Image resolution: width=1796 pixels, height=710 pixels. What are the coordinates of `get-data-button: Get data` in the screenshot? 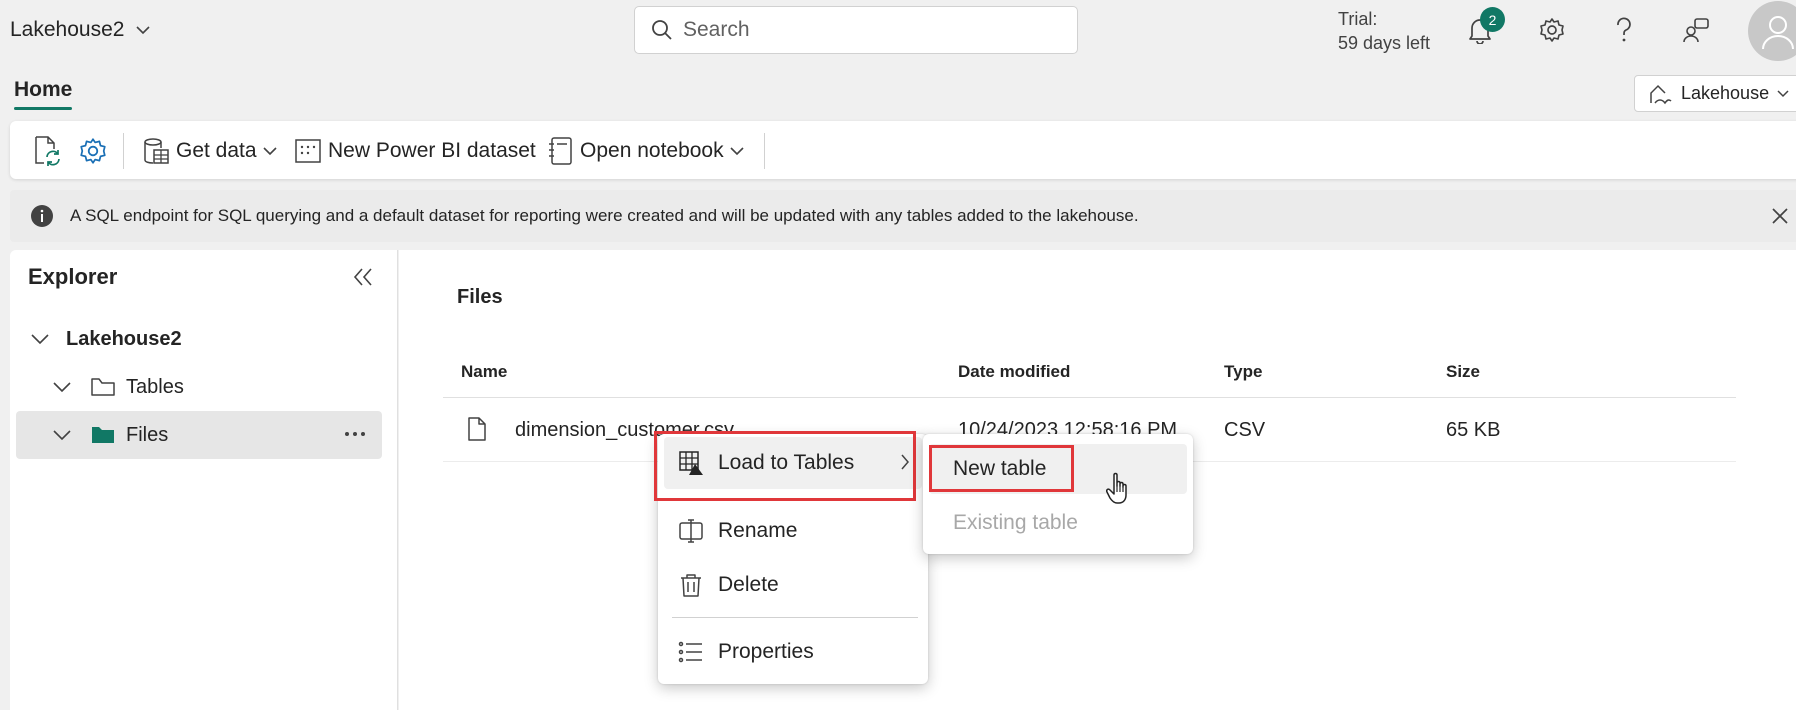 It's located at (209, 151).